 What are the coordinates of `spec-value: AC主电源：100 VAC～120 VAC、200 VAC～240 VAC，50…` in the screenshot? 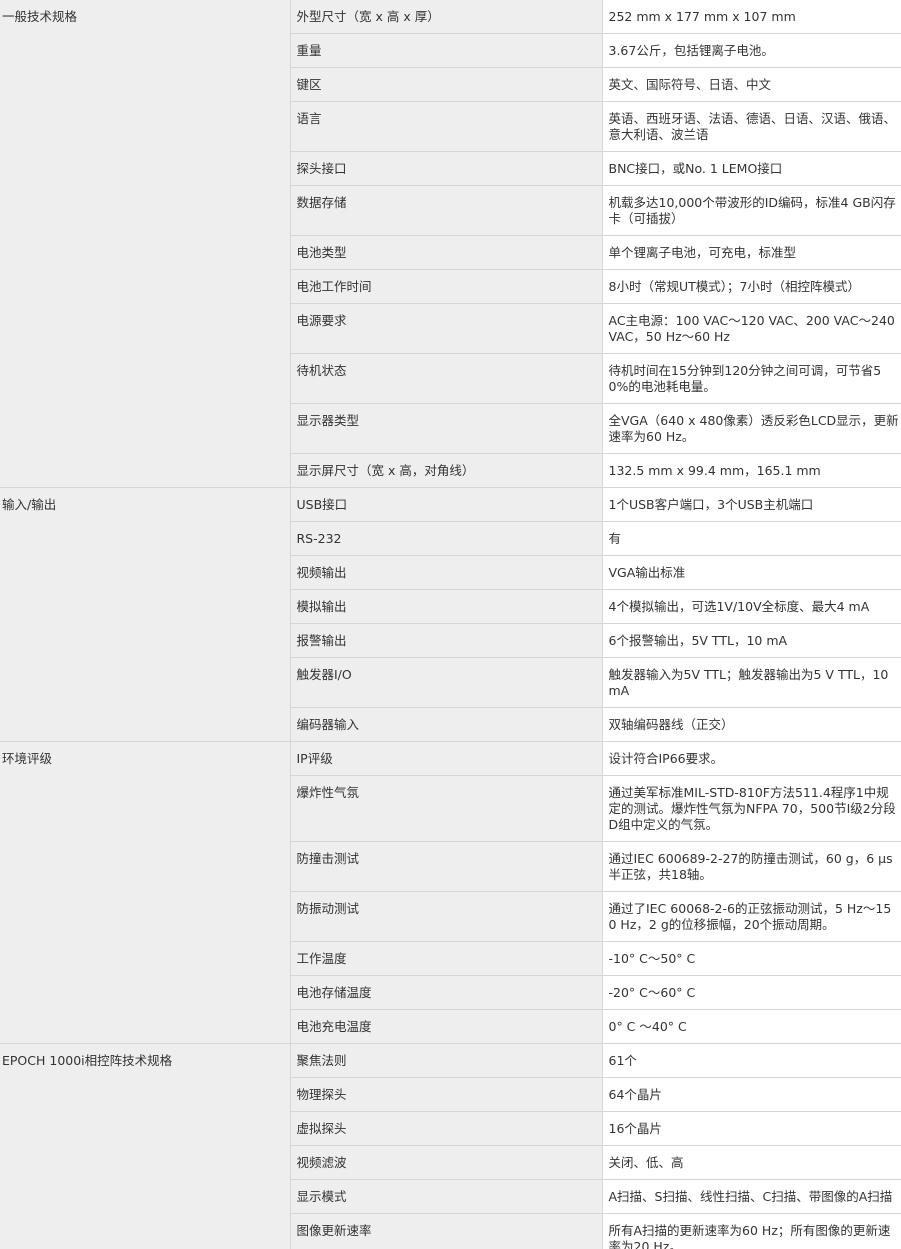 It's located at (751, 328).